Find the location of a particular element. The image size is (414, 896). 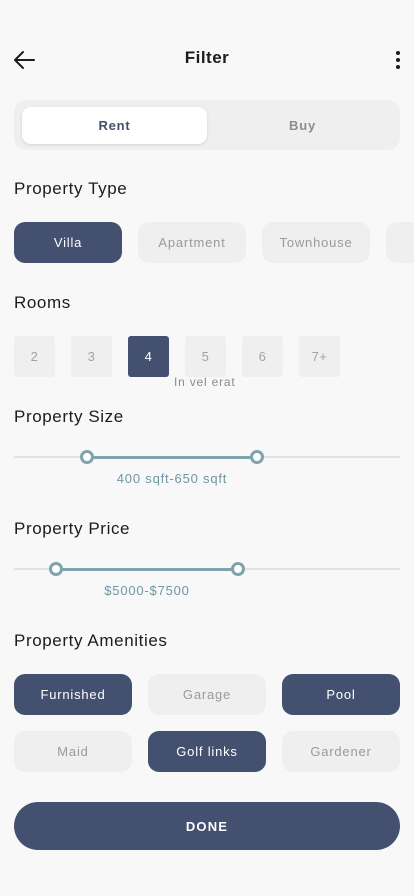

amenity-furnished: Furnished is located at coordinates (73, 694).